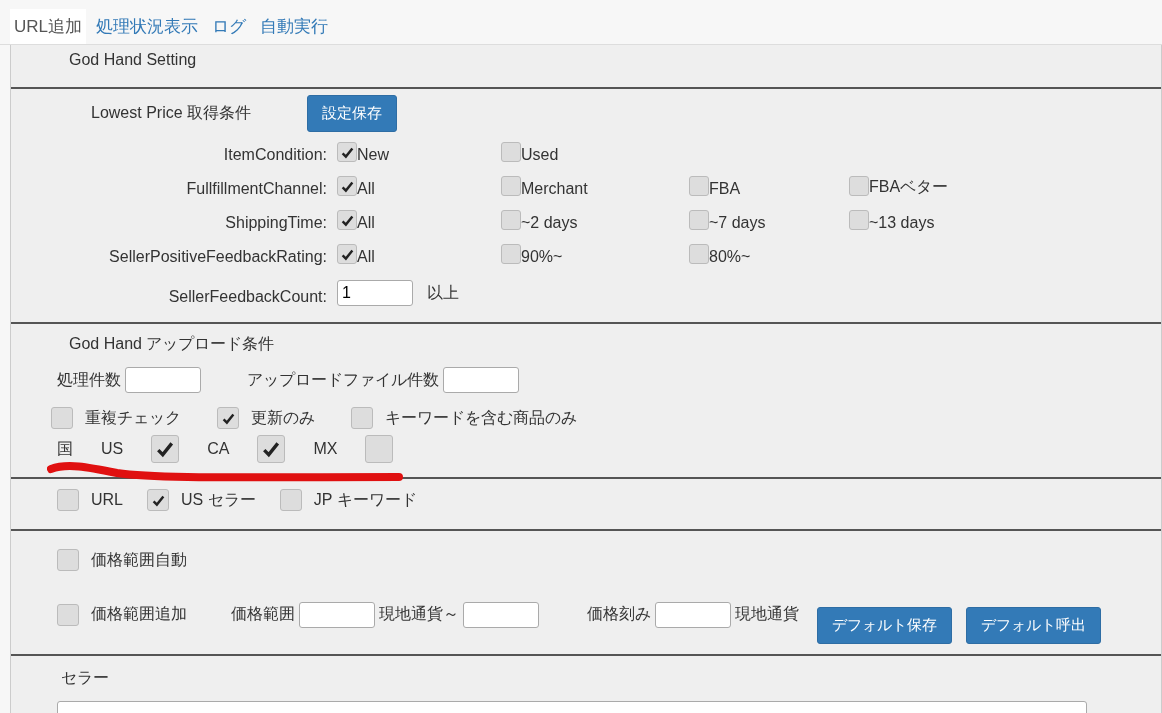  I want to click on label-text: 現地通貨, so click(767, 614).